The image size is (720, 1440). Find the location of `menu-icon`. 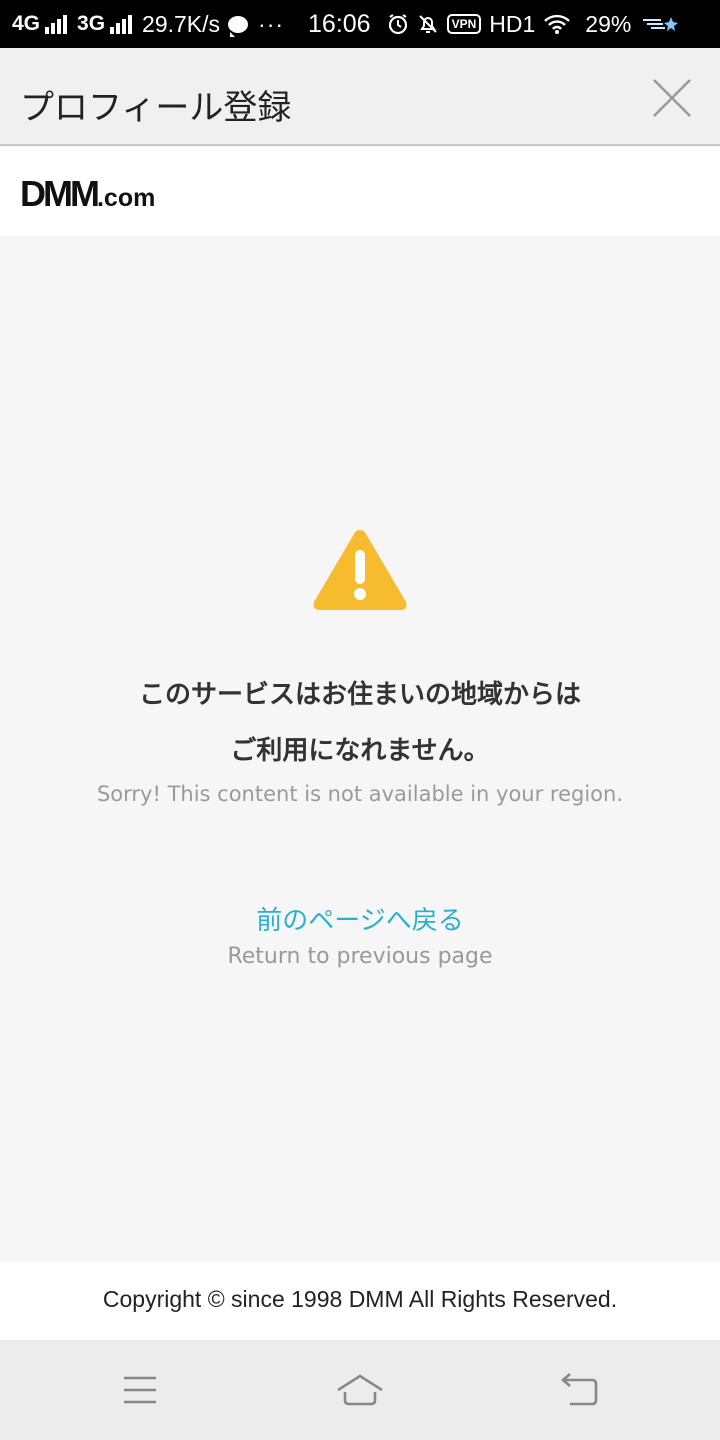

menu-icon is located at coordinates (140, 1390).